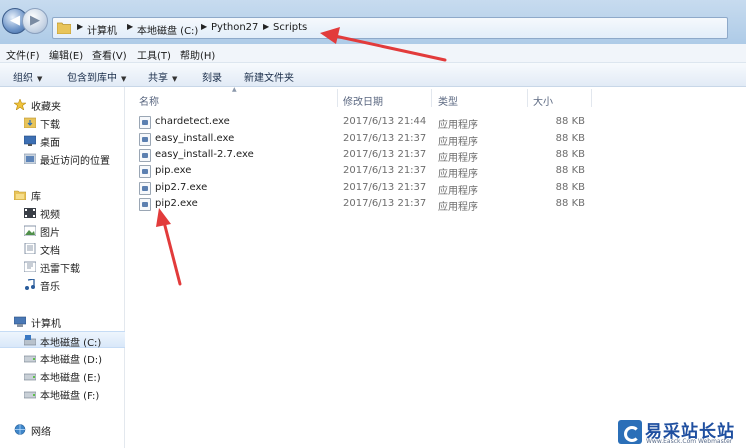 This screenshot has height=448, width=746. I want to click on file-row: pip.exe 2017/6/13 21:37 应用程序 88 KB, so click(365, 171).